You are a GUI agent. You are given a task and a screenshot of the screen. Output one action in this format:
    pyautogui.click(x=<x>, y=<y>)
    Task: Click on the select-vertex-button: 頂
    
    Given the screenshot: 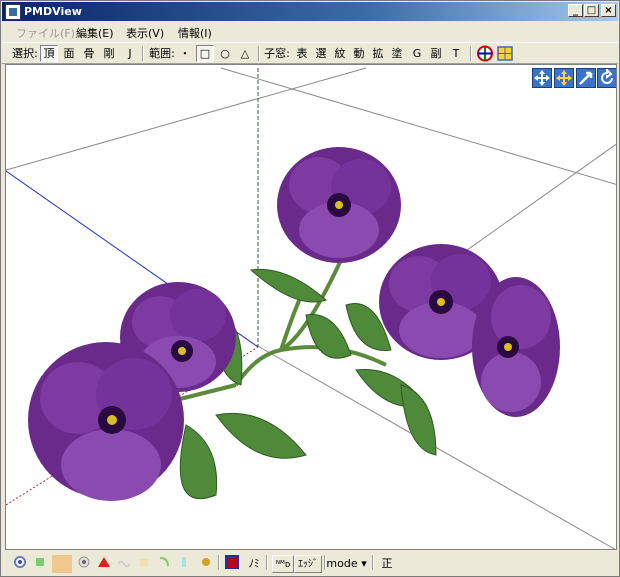 What is the action you would take?
    pyautogui.click(x=49, y=53)
    